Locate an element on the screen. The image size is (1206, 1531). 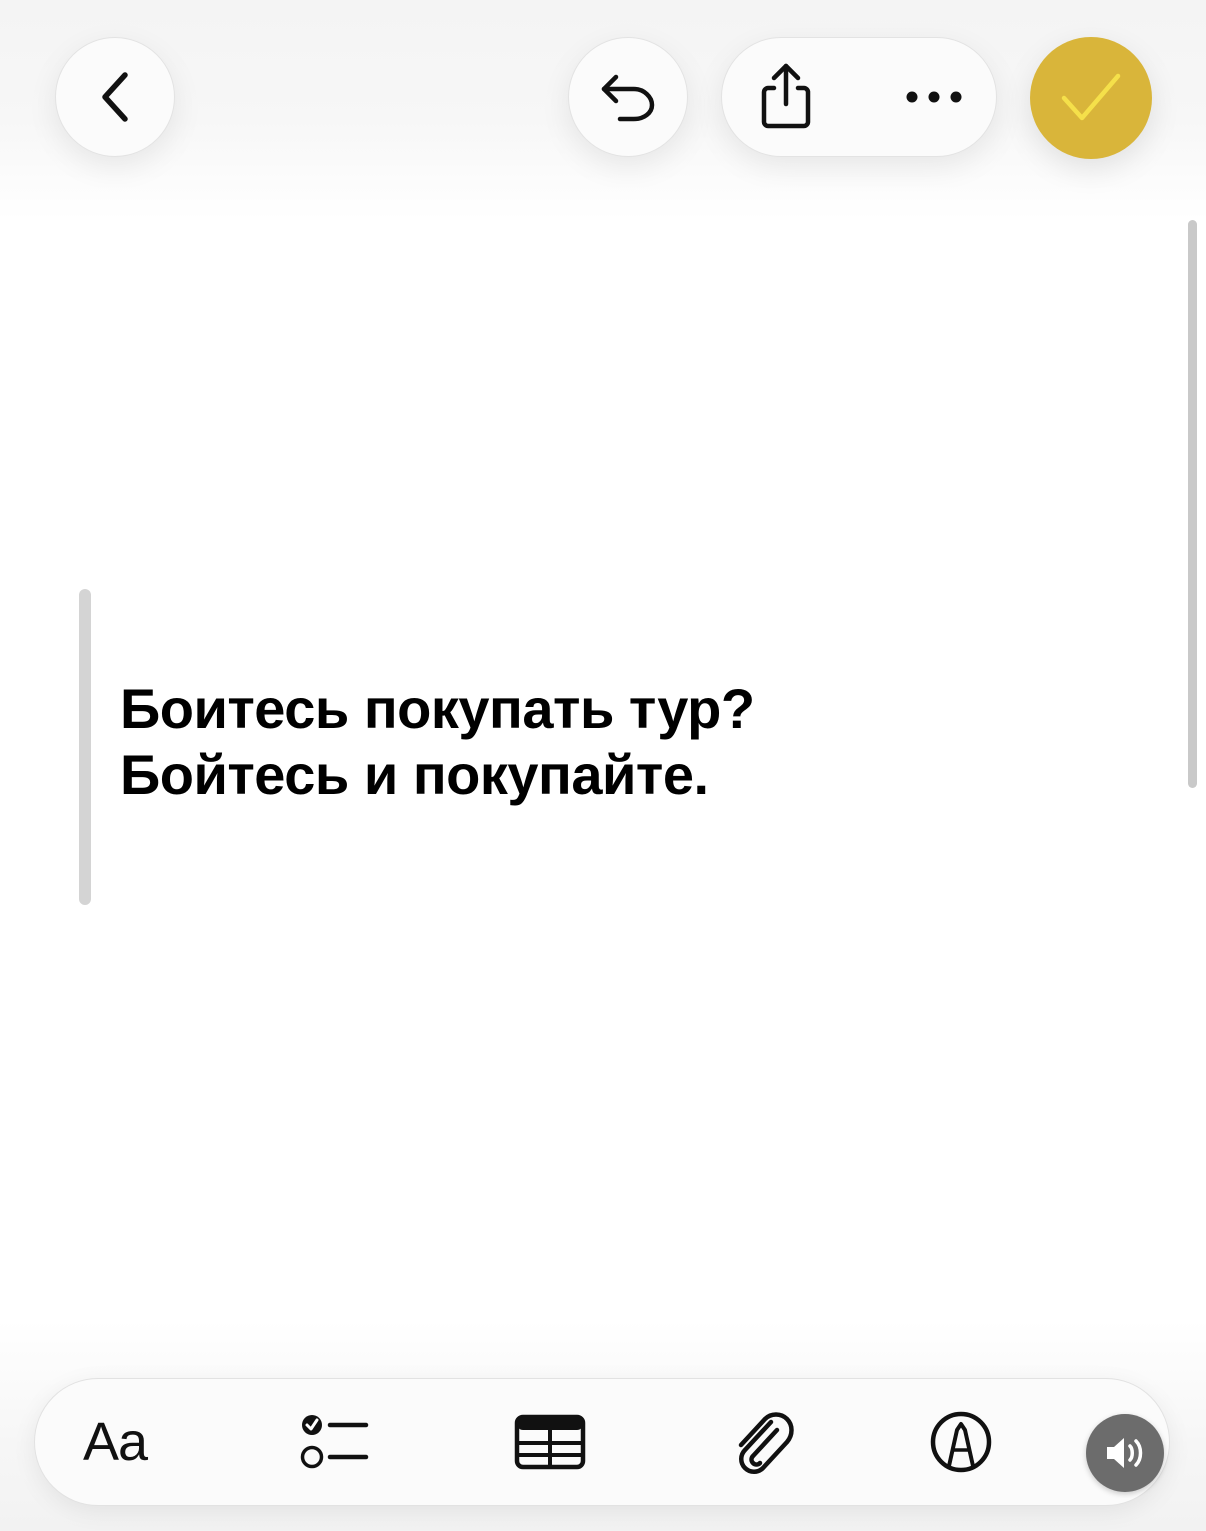
share-icon is located at coordinates (786, 96).